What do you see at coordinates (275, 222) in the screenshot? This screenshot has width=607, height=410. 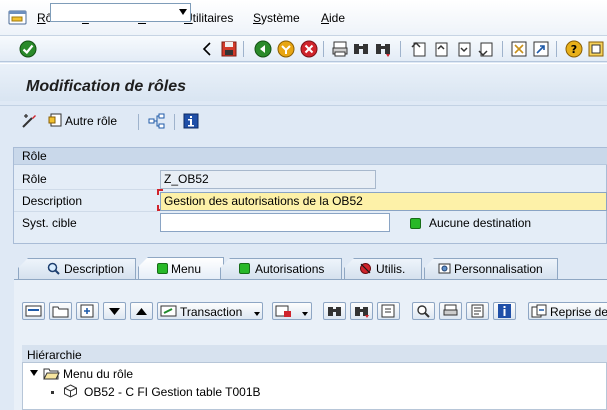 I see `target-system-field` at bounding box center [275, 222].